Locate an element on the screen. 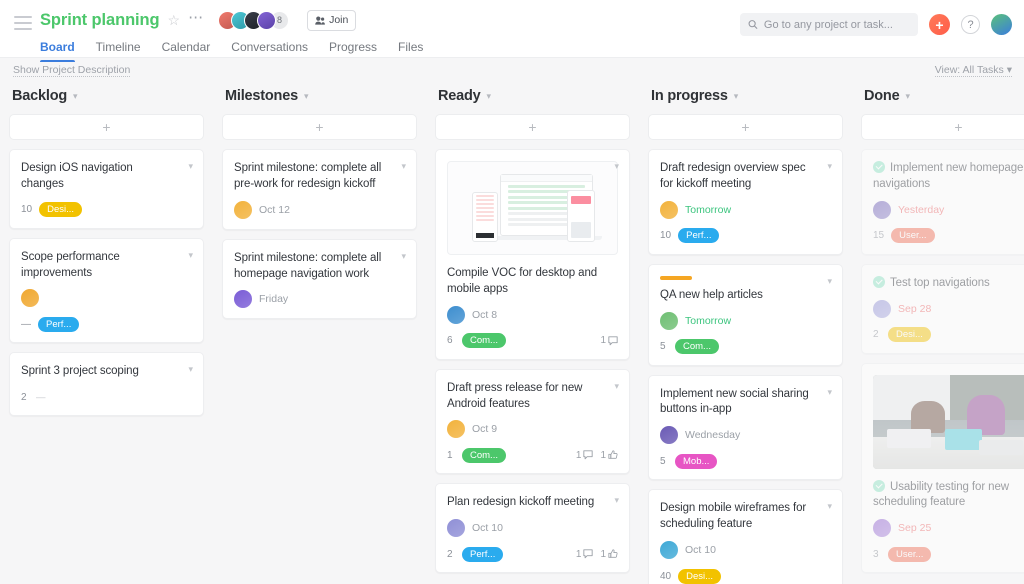  card-title-text: Sprint 3 project scoping is located at coordinates (80, 371).